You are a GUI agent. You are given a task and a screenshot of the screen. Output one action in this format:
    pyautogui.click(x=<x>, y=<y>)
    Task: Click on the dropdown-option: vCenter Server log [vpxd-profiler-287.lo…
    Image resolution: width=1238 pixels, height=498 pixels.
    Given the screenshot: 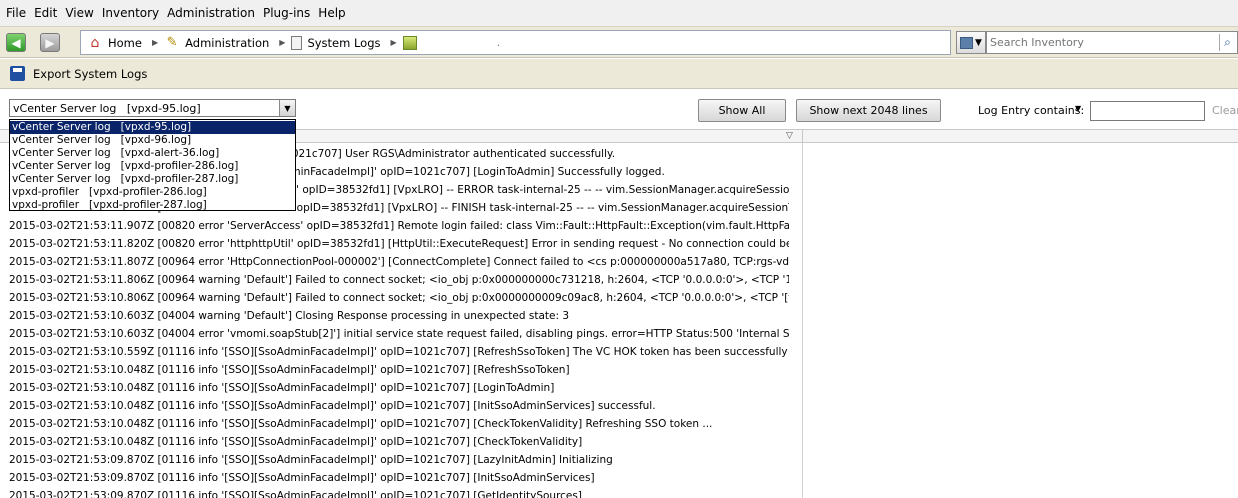 What is the action you would take?
    pyautogui.click(x=152, y=179)
    